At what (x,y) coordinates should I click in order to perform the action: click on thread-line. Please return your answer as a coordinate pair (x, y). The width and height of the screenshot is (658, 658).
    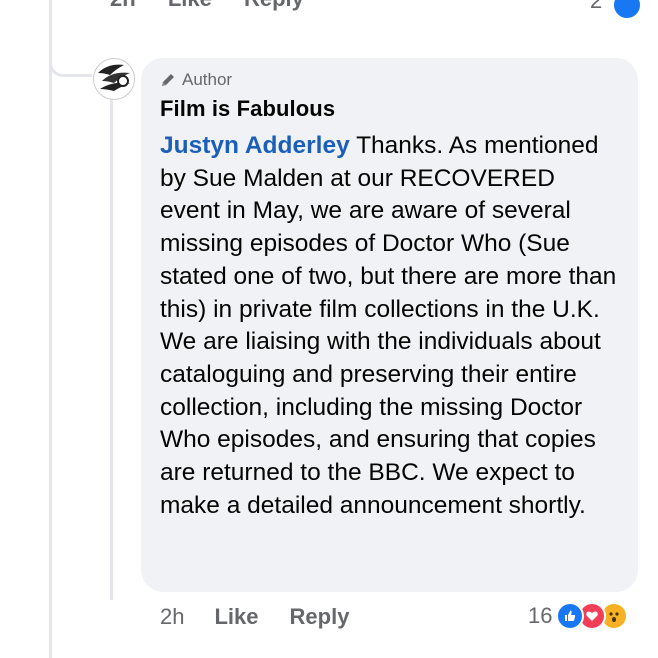
    Looking at the image, I should click on (50, 329).